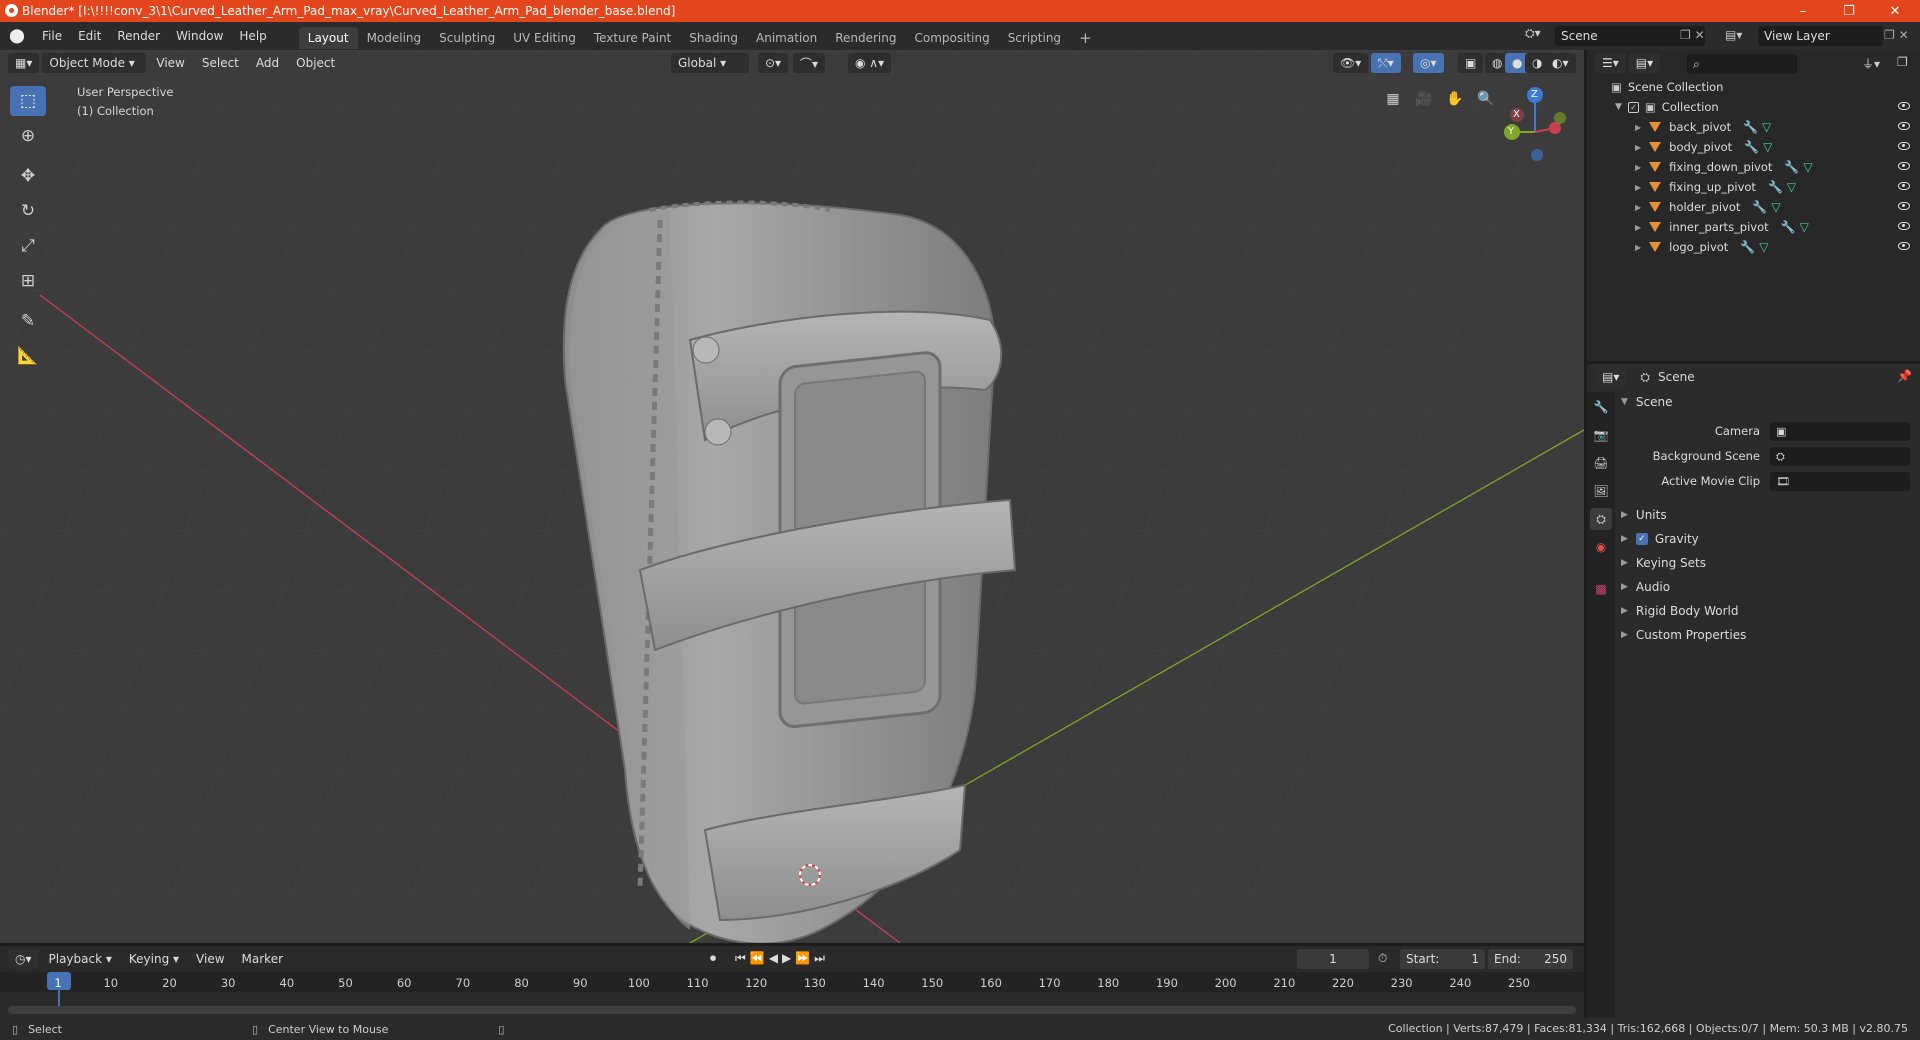 Image resolution: width=1920 pixels, height=1040 pixels. I want to click on tab-layout: Layout, so click(328, 38).